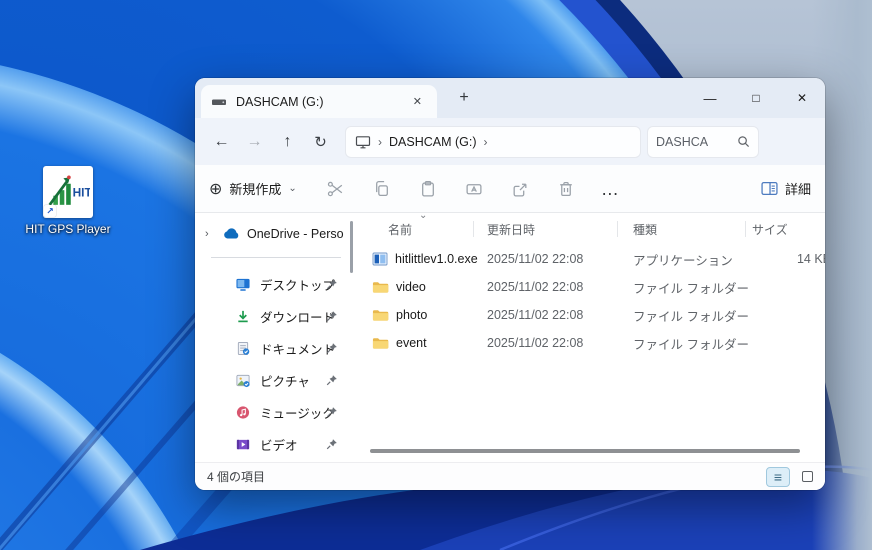  What do you see at coordinates (411, 343) in the screenshot?
I see `file-name: event` at bounding box center [411, 343].